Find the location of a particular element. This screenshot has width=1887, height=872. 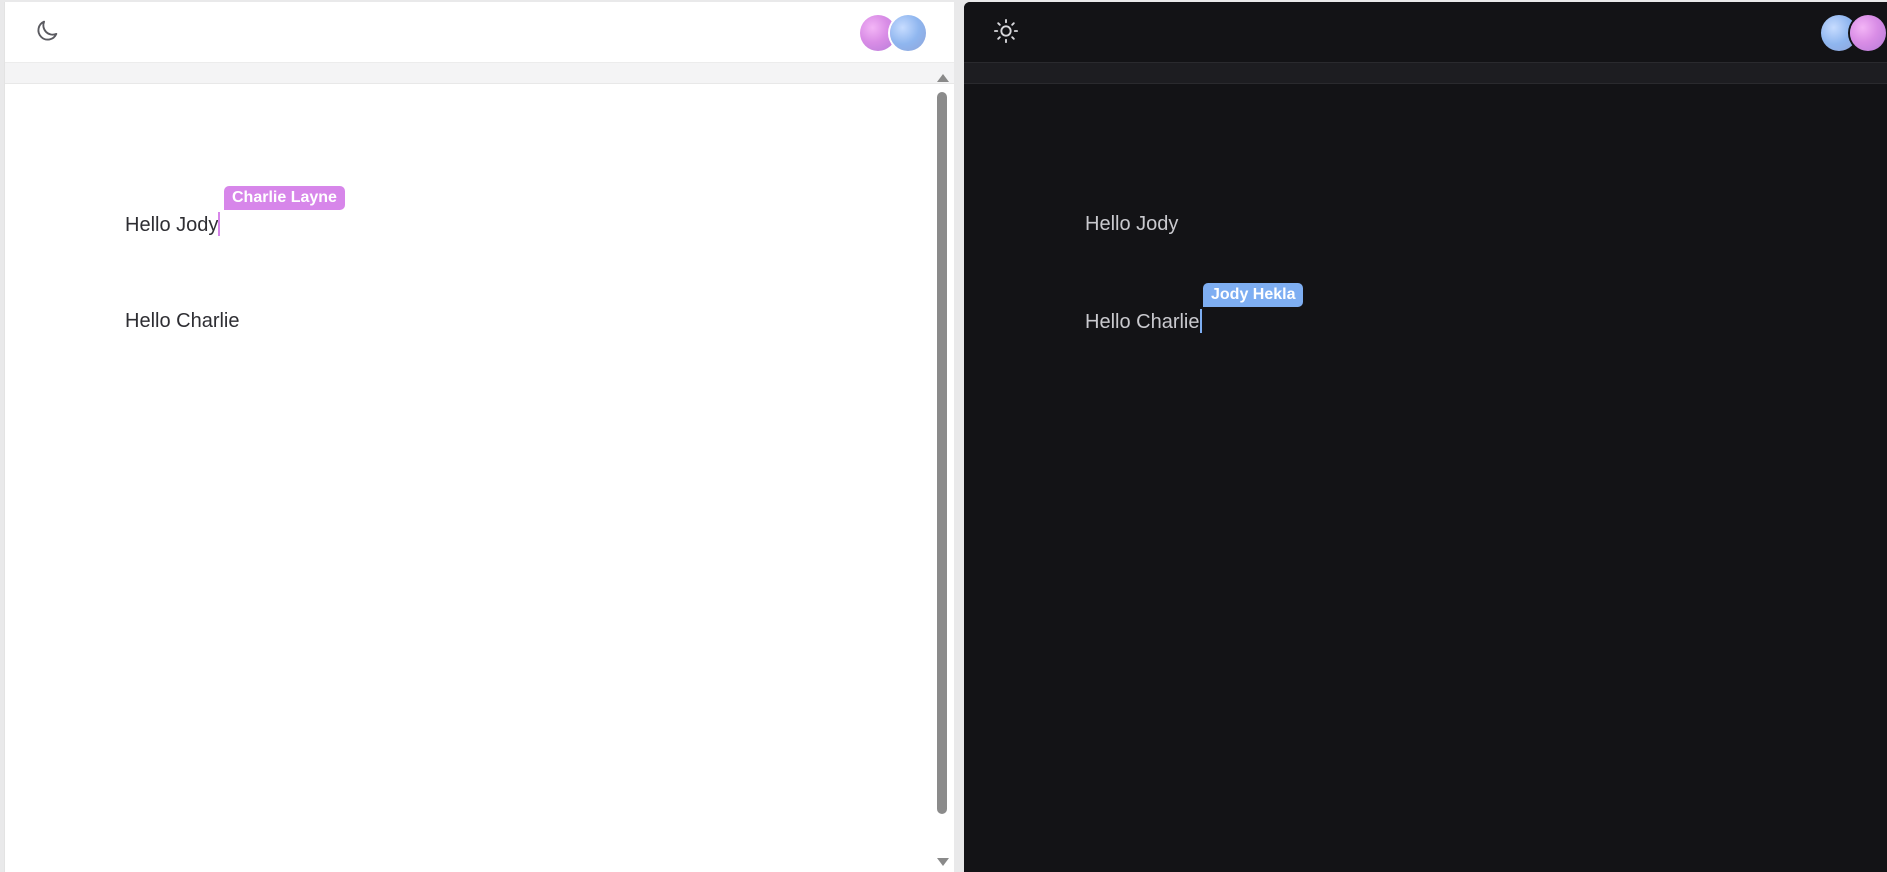

sun-icon is located at coordinates (1006, 31).